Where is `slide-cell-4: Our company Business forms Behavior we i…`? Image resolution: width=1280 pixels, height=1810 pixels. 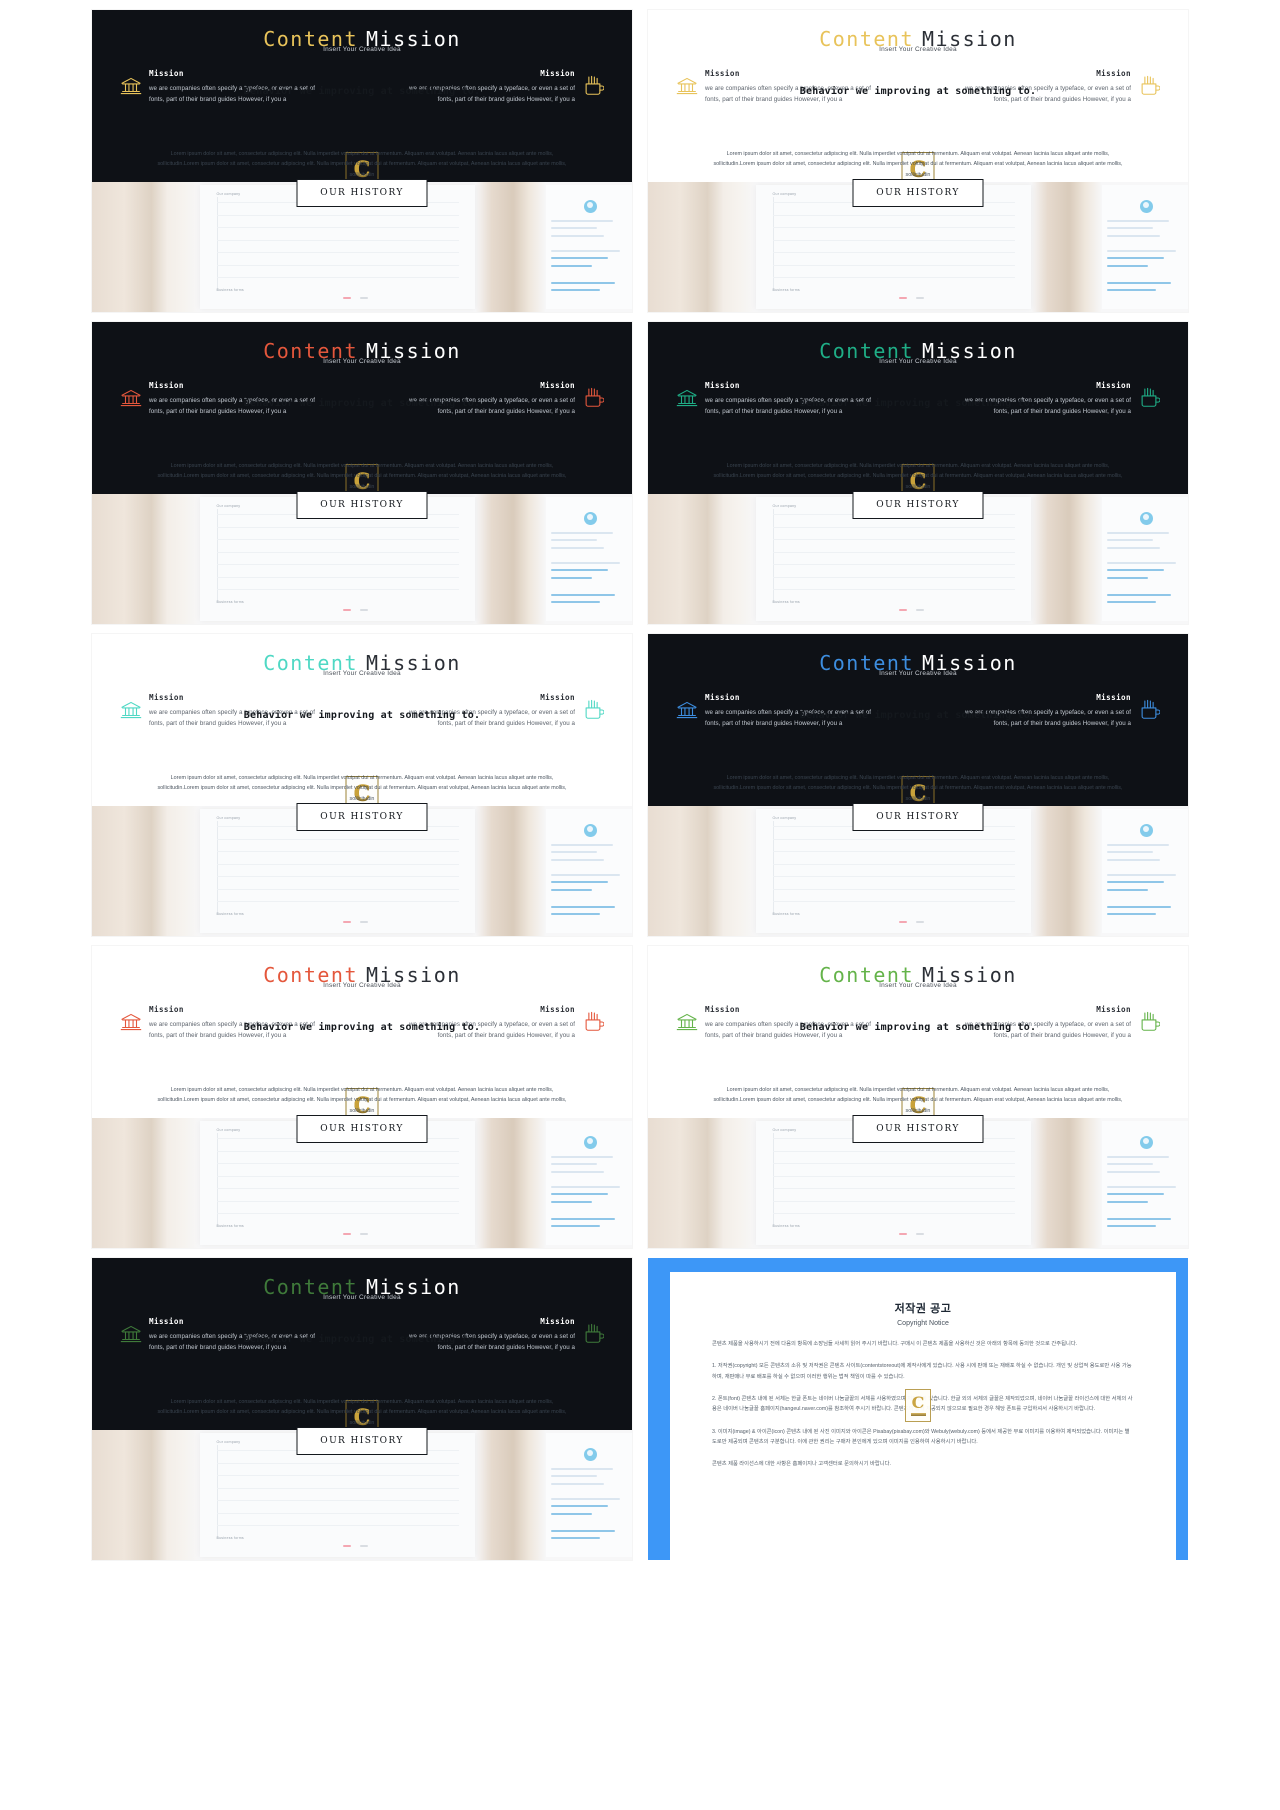 slide-cell-4: Our company Business forms Behavior we i… is located at coordinates (918, 474).